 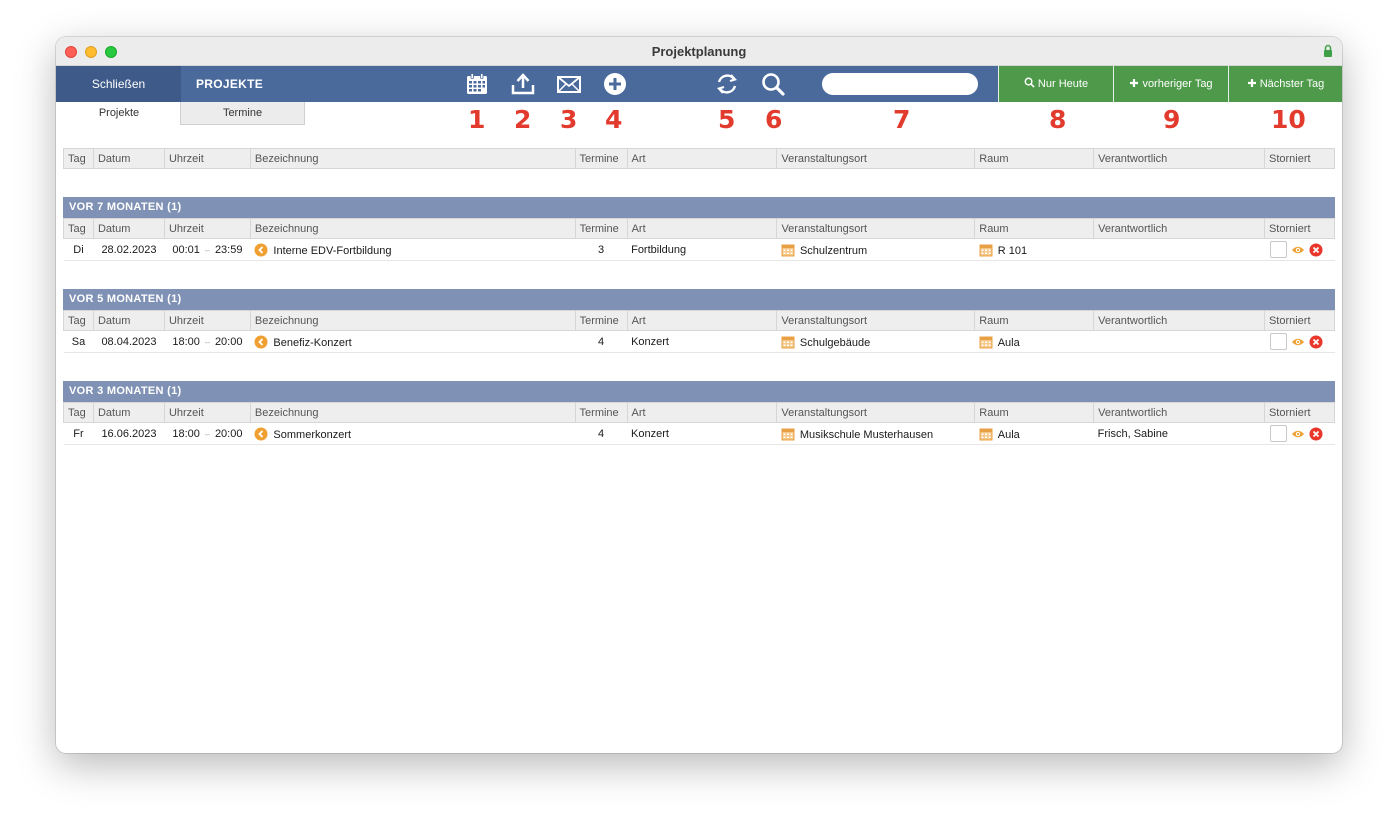 What do you see at coordinates (1055, 84) in the screenshot?
I see `today-only-button: Nur Heute` at bounding box center [1055, 84].